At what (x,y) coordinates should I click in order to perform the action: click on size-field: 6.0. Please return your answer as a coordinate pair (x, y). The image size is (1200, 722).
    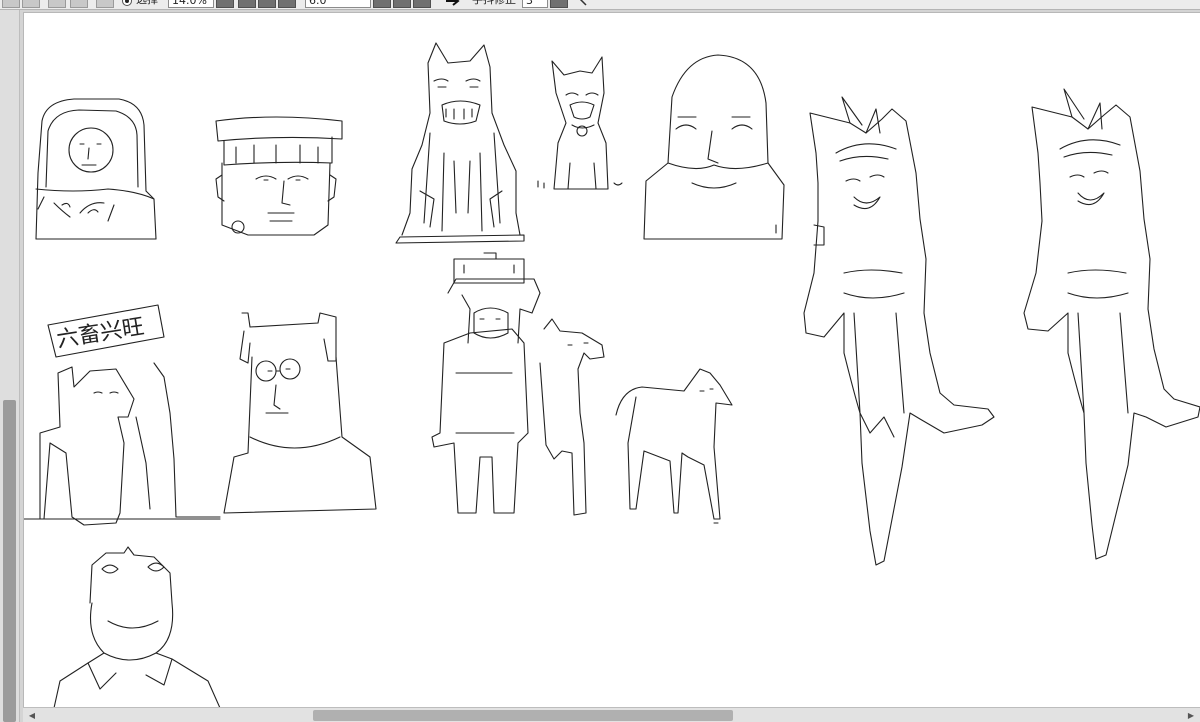
    Looking at the image, I should click on (338, 4).